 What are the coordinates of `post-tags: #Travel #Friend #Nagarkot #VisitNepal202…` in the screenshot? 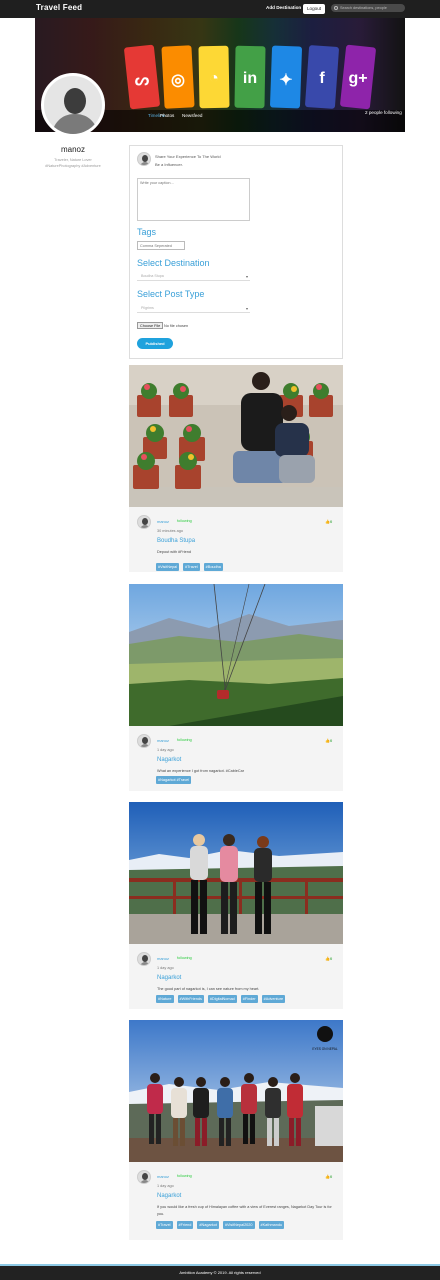 It's located at (220, 1225).